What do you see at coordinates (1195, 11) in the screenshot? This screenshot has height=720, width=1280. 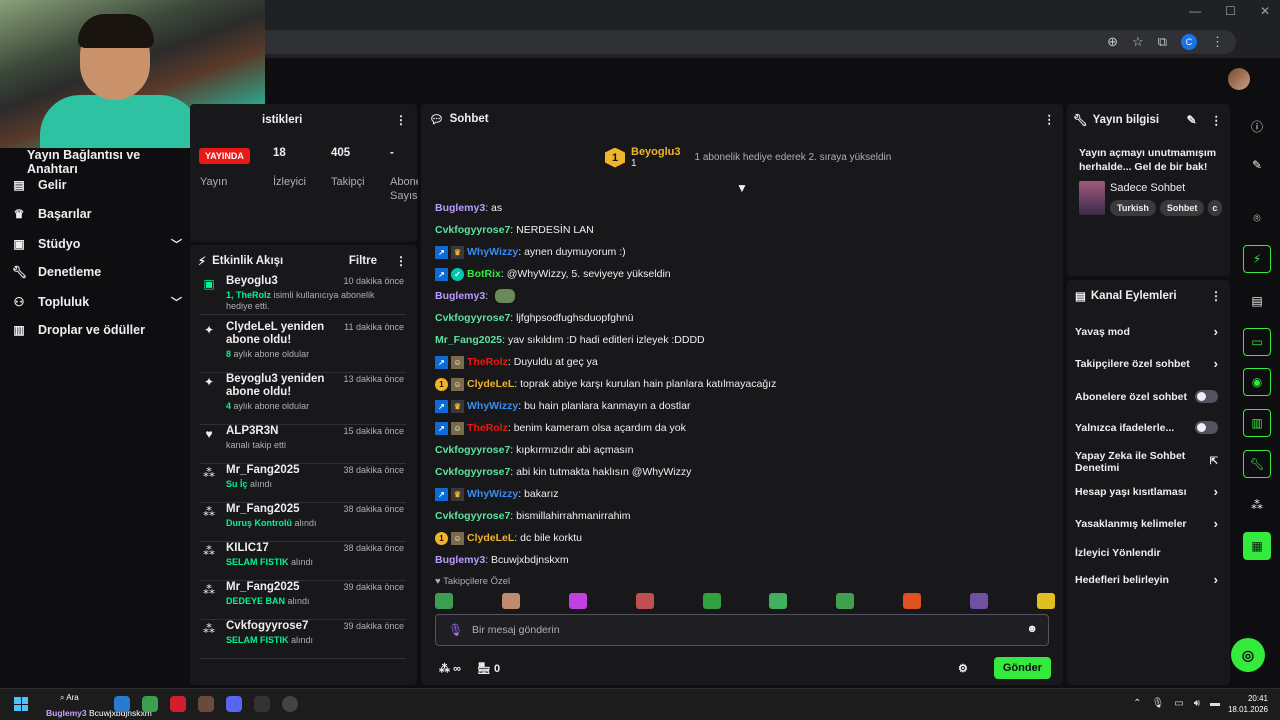 I see `minimize-button: —` at bounding box center [1195, 11].